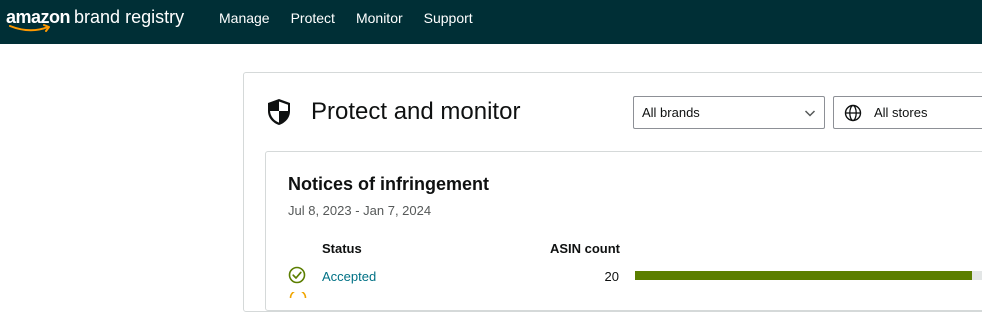 This screenshot has height=312, width=982. Describe the element at coordinates (584, 248) in the screenshot. I see `column-header-asin-count: ASIN count` at that location.